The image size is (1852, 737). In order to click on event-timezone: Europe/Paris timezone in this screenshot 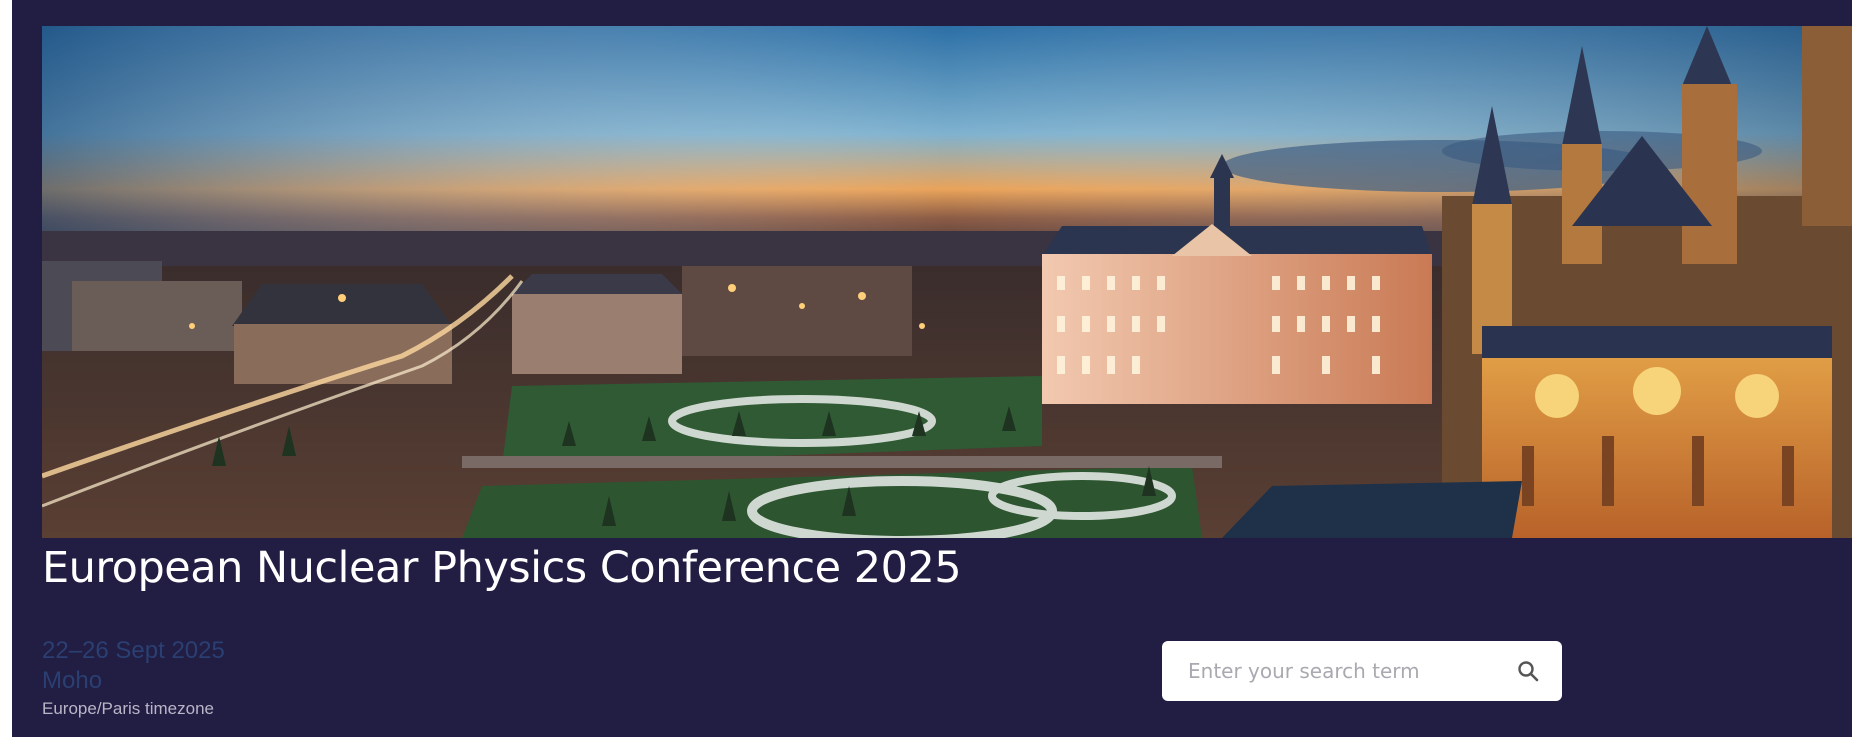, I will do `click(128, 708)`.